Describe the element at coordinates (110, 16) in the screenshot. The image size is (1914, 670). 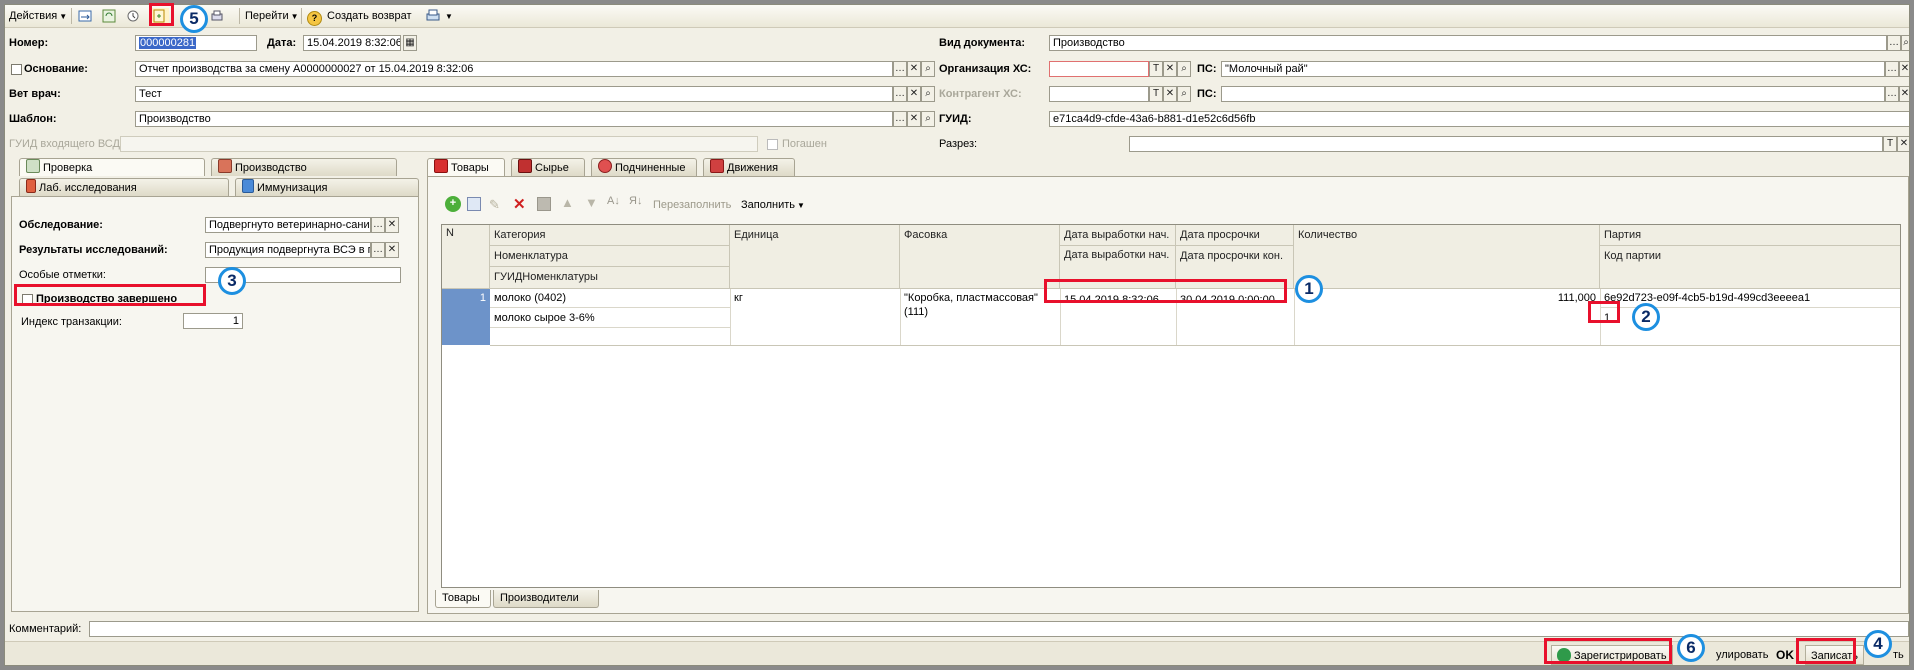
I see `refresh-icon` at that location.